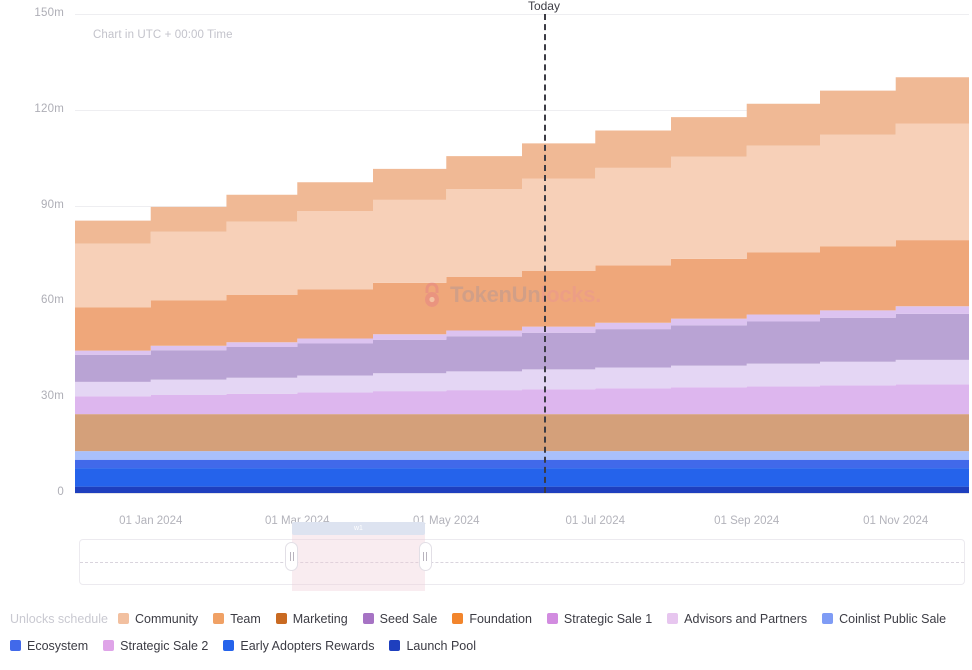 Image resolution: width=972 pixels, height=670 pixels. Describe the element at coordinates (747, 521) in the screenshot. I see `x-axis-tick-label: 01 Sep 2024` at that location.